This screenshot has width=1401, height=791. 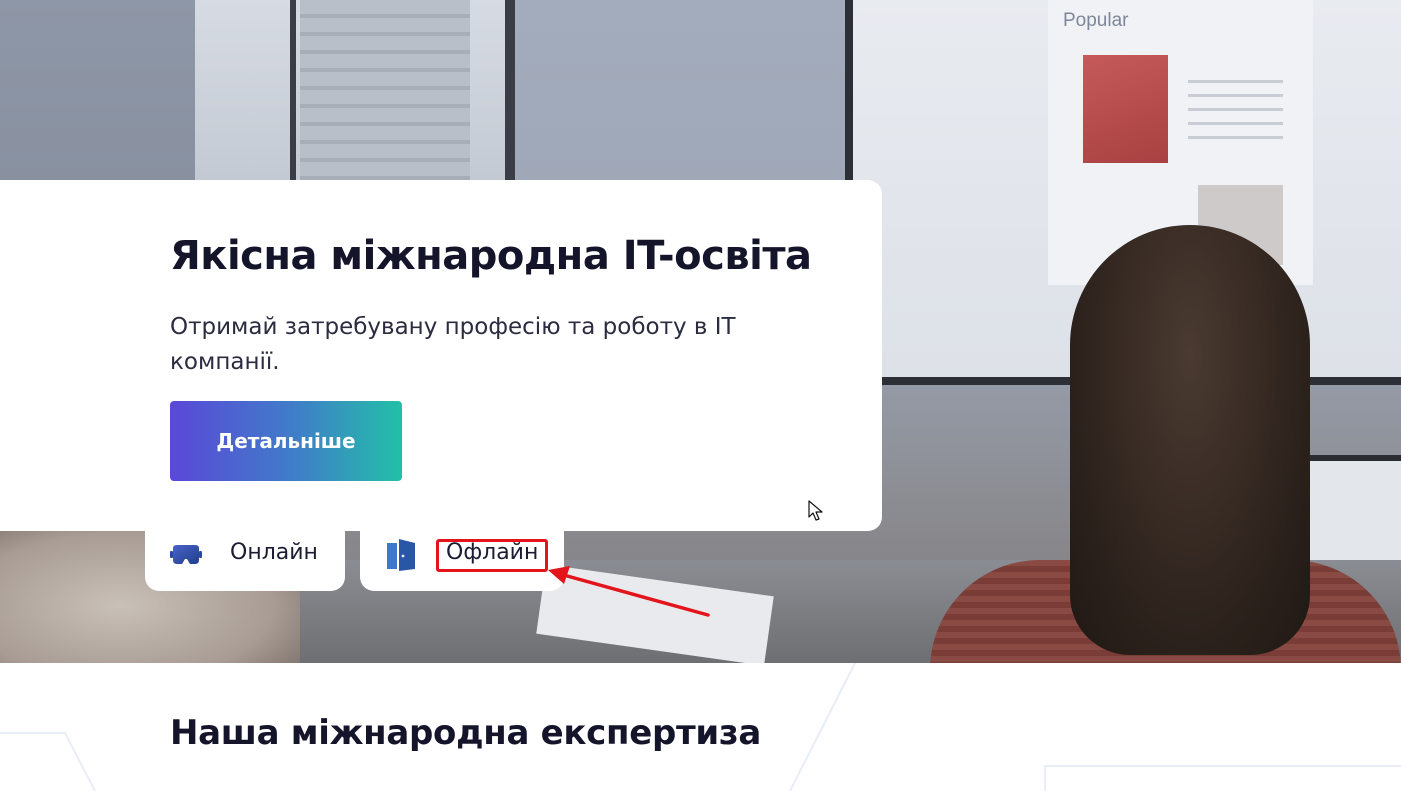 What do you see at coordinates (385, 92) in the screenshot?
I see `hero-photo-building` at bounding box center [385, 92].